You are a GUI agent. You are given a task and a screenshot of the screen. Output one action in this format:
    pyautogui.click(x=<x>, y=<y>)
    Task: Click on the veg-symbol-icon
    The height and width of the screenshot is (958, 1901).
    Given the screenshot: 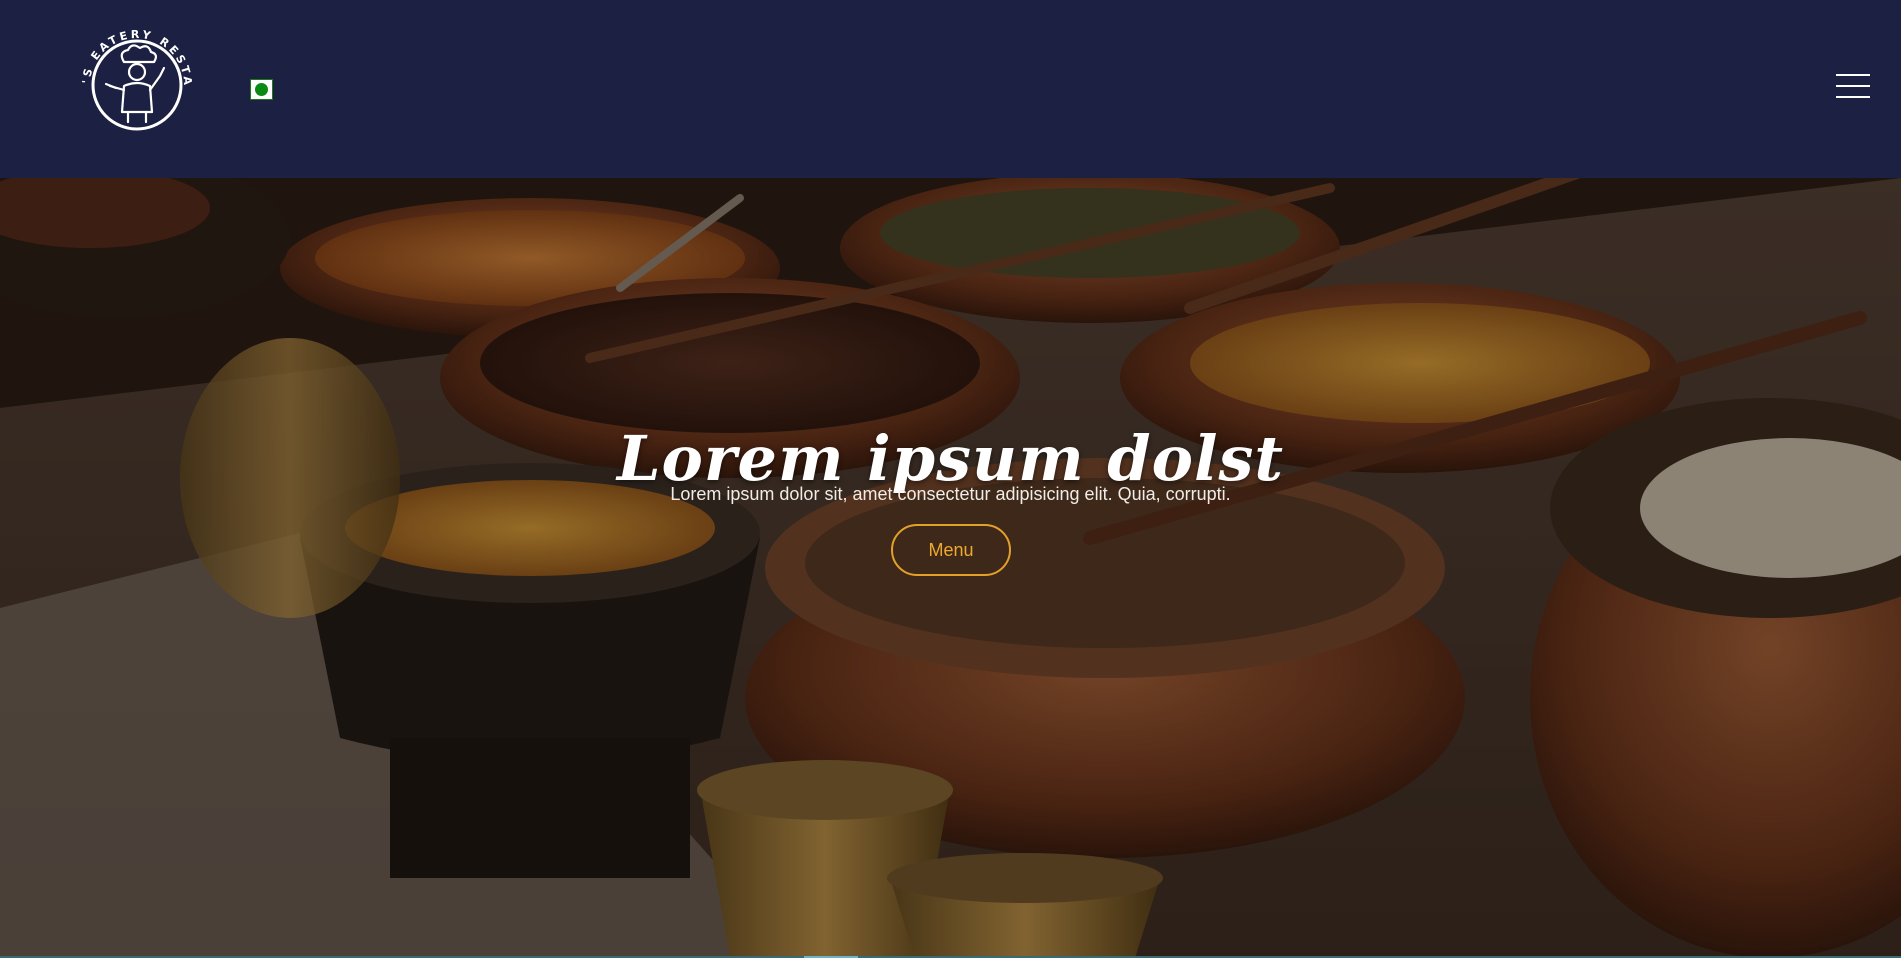 What is the action you would take?
    pyautogui.click(x=261, y=89)
    